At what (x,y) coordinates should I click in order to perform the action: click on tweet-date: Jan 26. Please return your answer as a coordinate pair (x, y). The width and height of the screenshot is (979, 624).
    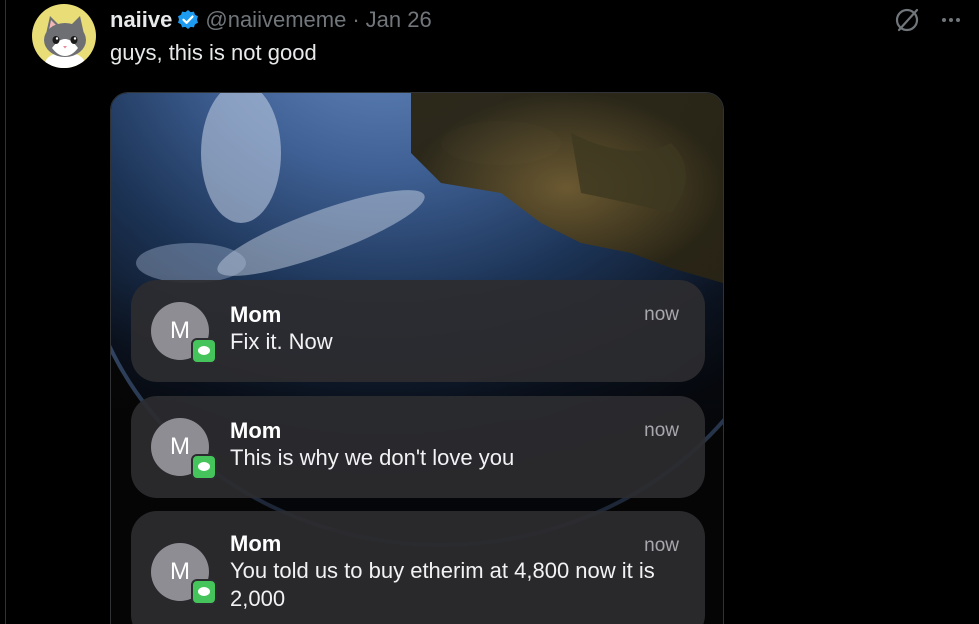
    Looking at the image, I should click on (399, 20).